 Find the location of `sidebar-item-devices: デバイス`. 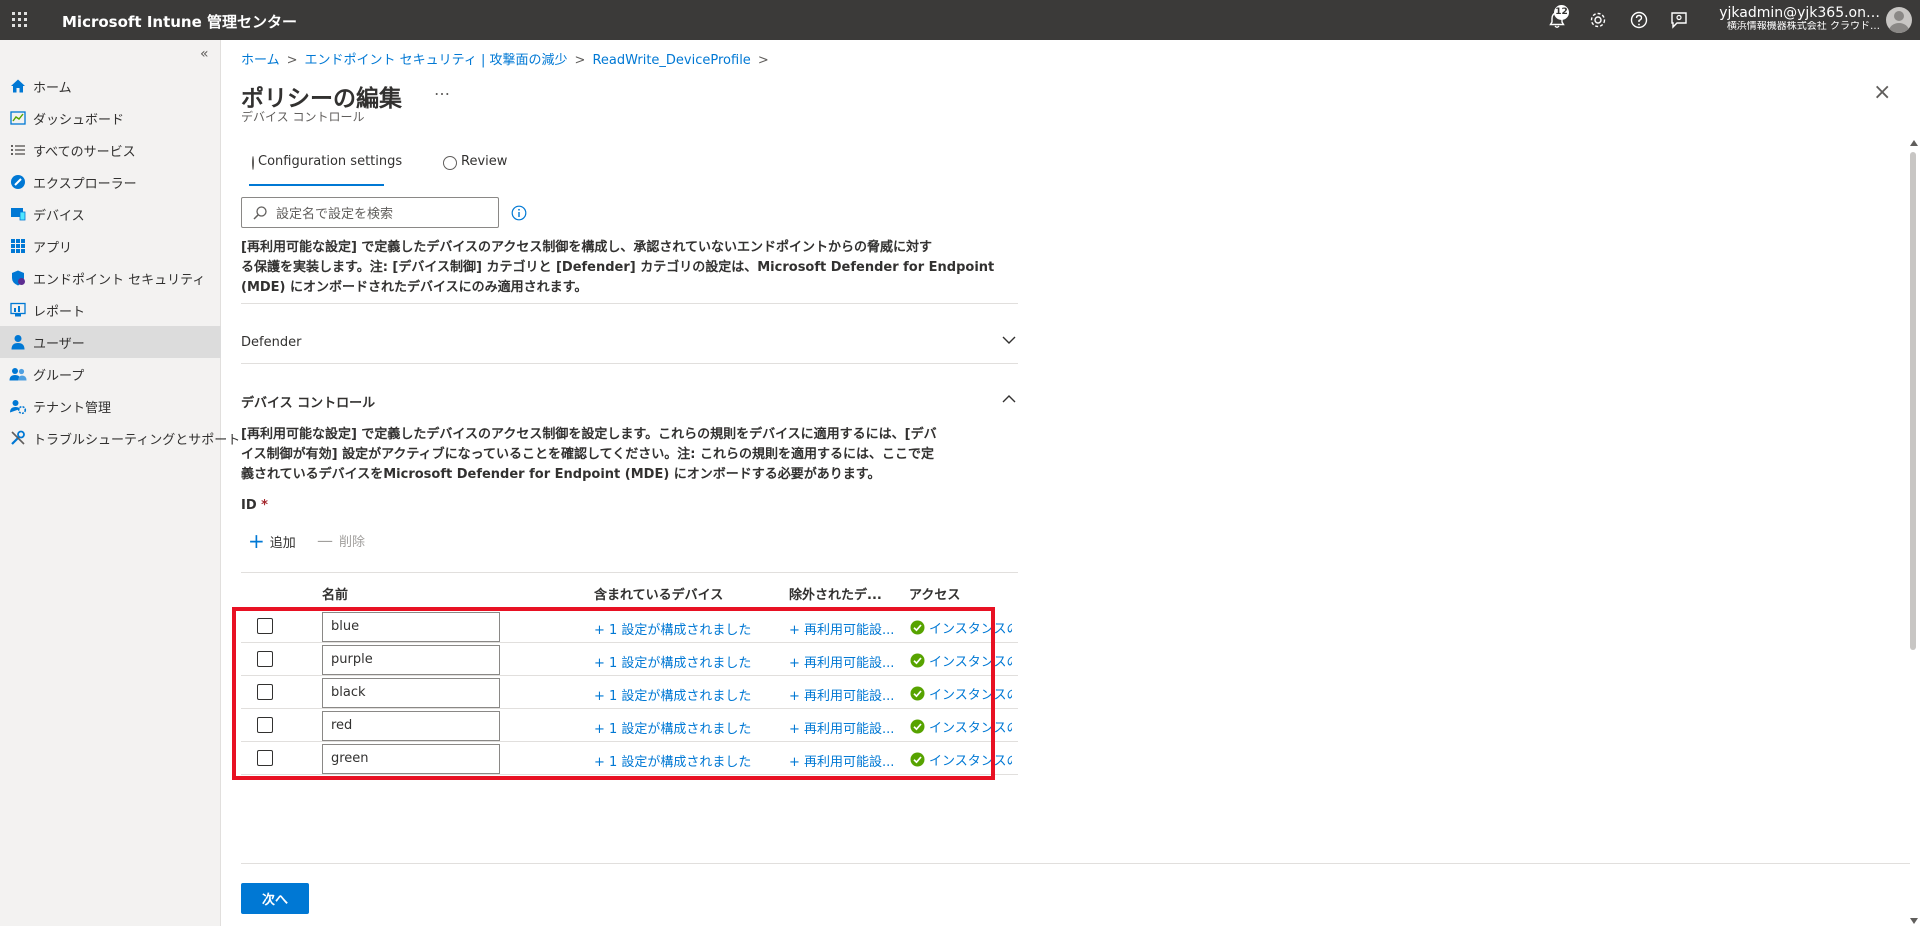

sidebar-item-devices: デバイス is located at coordinates (110, 214).